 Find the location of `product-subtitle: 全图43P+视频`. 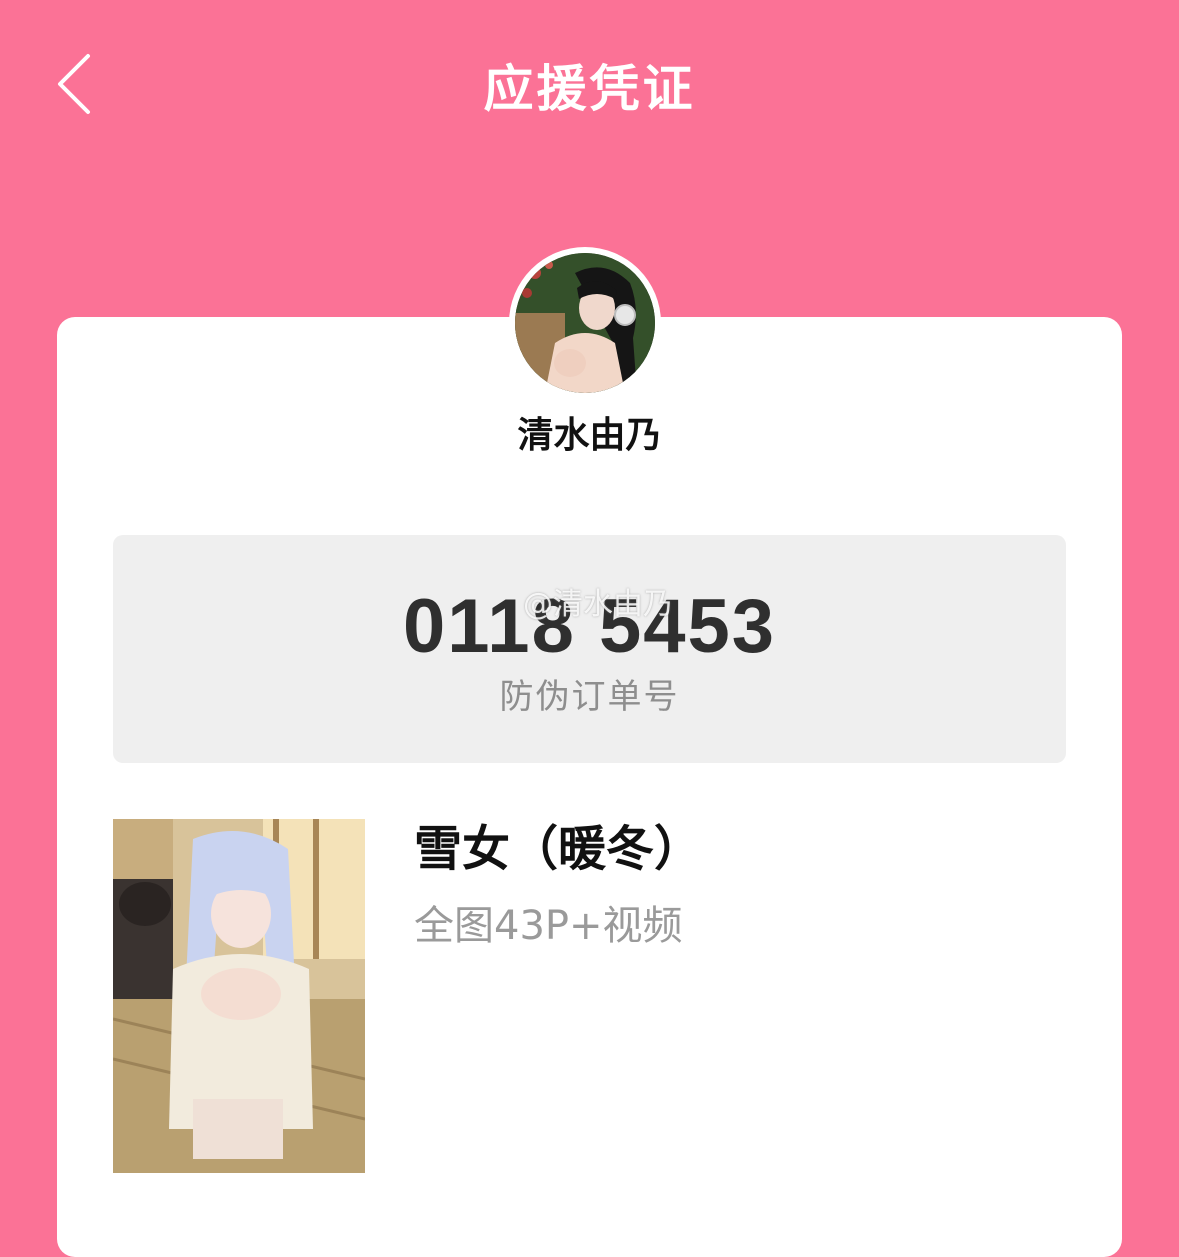

product-subtitle: 全图43P+视频 is located at coordinates (548, 926).